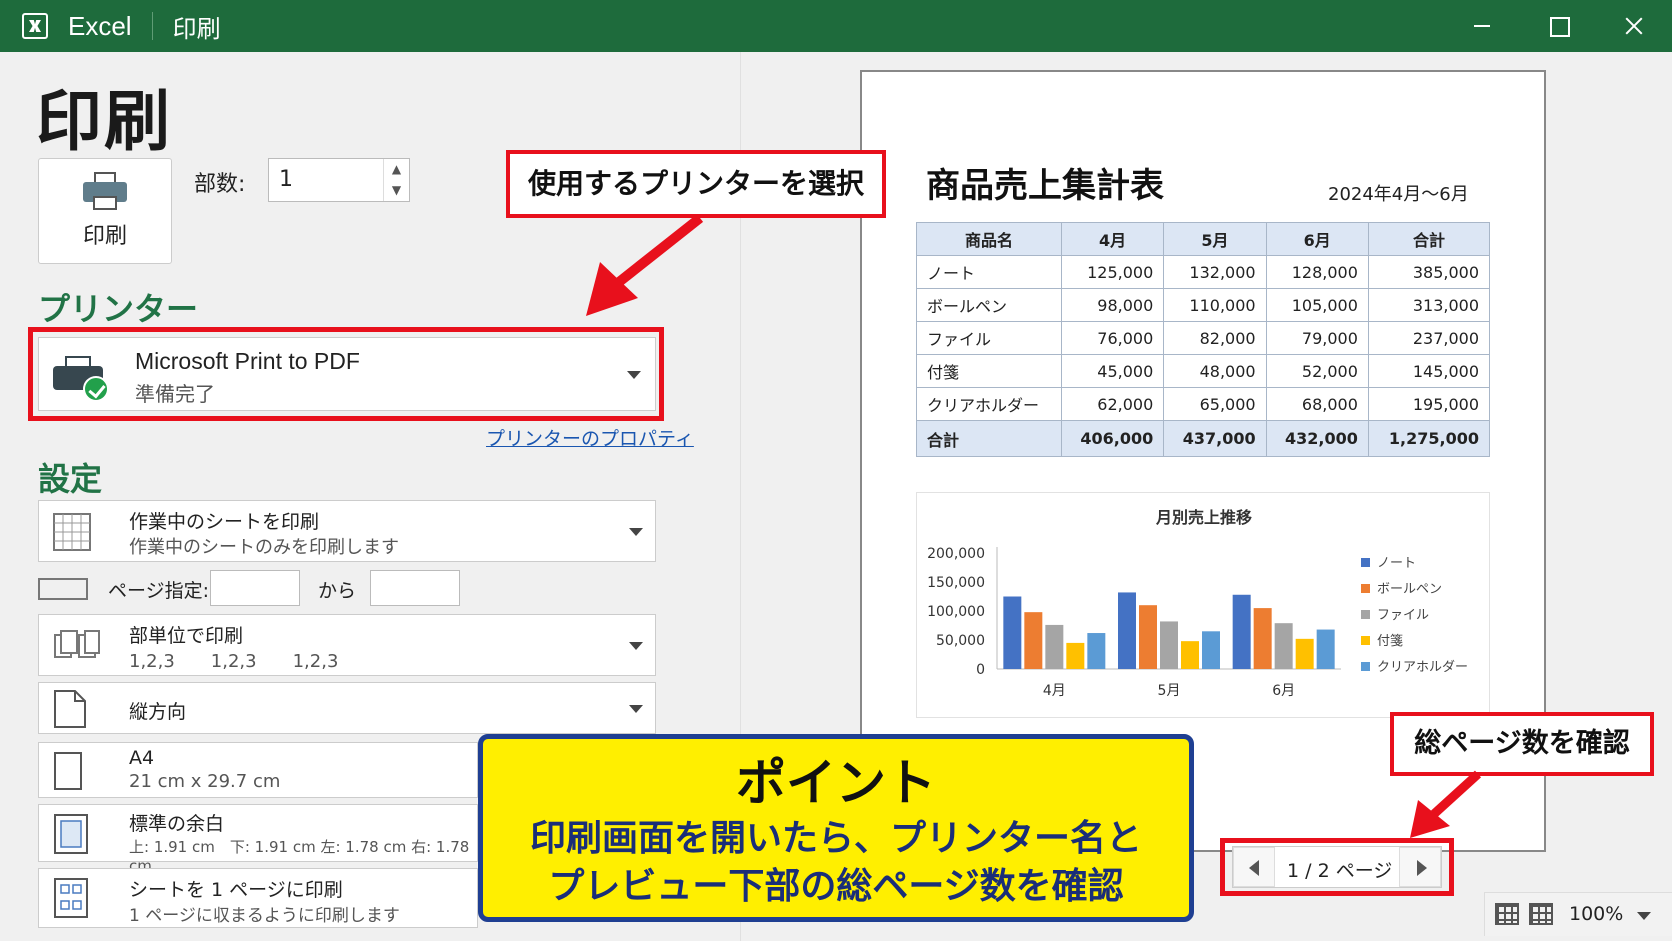 The height and width of the screenshot is (941, 1672). What do you see at coordinates (220, 184) in the screenshot?
I see `copies-label: 部数:` at bounding box center [220, 184].